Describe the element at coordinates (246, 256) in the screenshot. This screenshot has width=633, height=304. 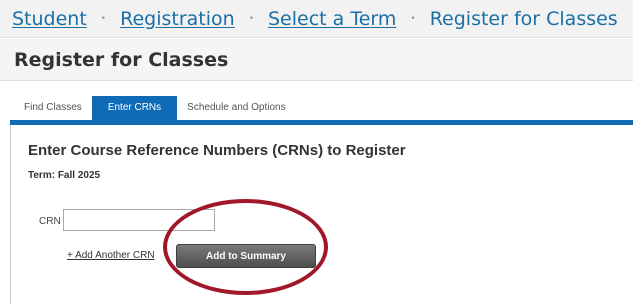
I see `add-to-summary-button: Add to Summary` at that location.